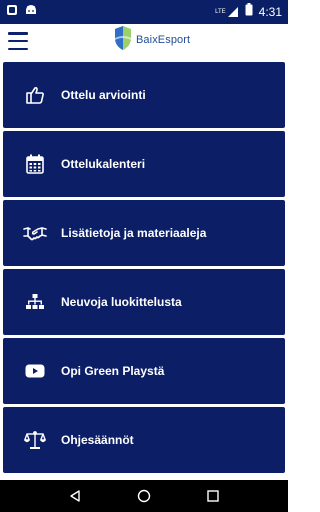 This screenshot has width=320, height=512. I want to click on android-debug-icon, so click(31, 12).